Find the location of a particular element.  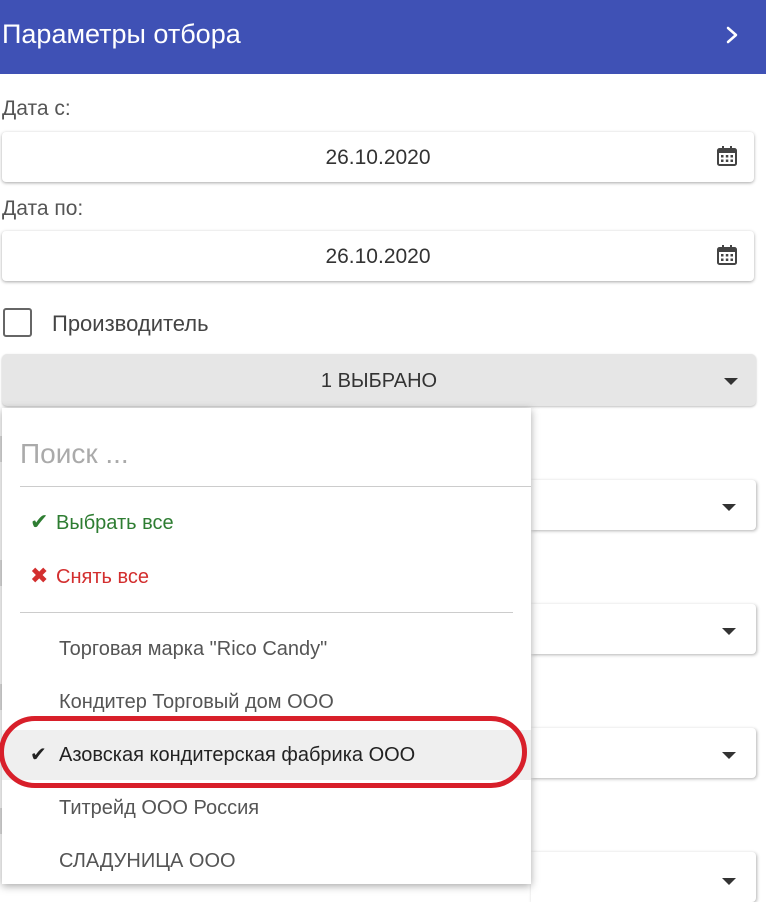

date-to-label: Дата по: is located at coordinates (43, 208).